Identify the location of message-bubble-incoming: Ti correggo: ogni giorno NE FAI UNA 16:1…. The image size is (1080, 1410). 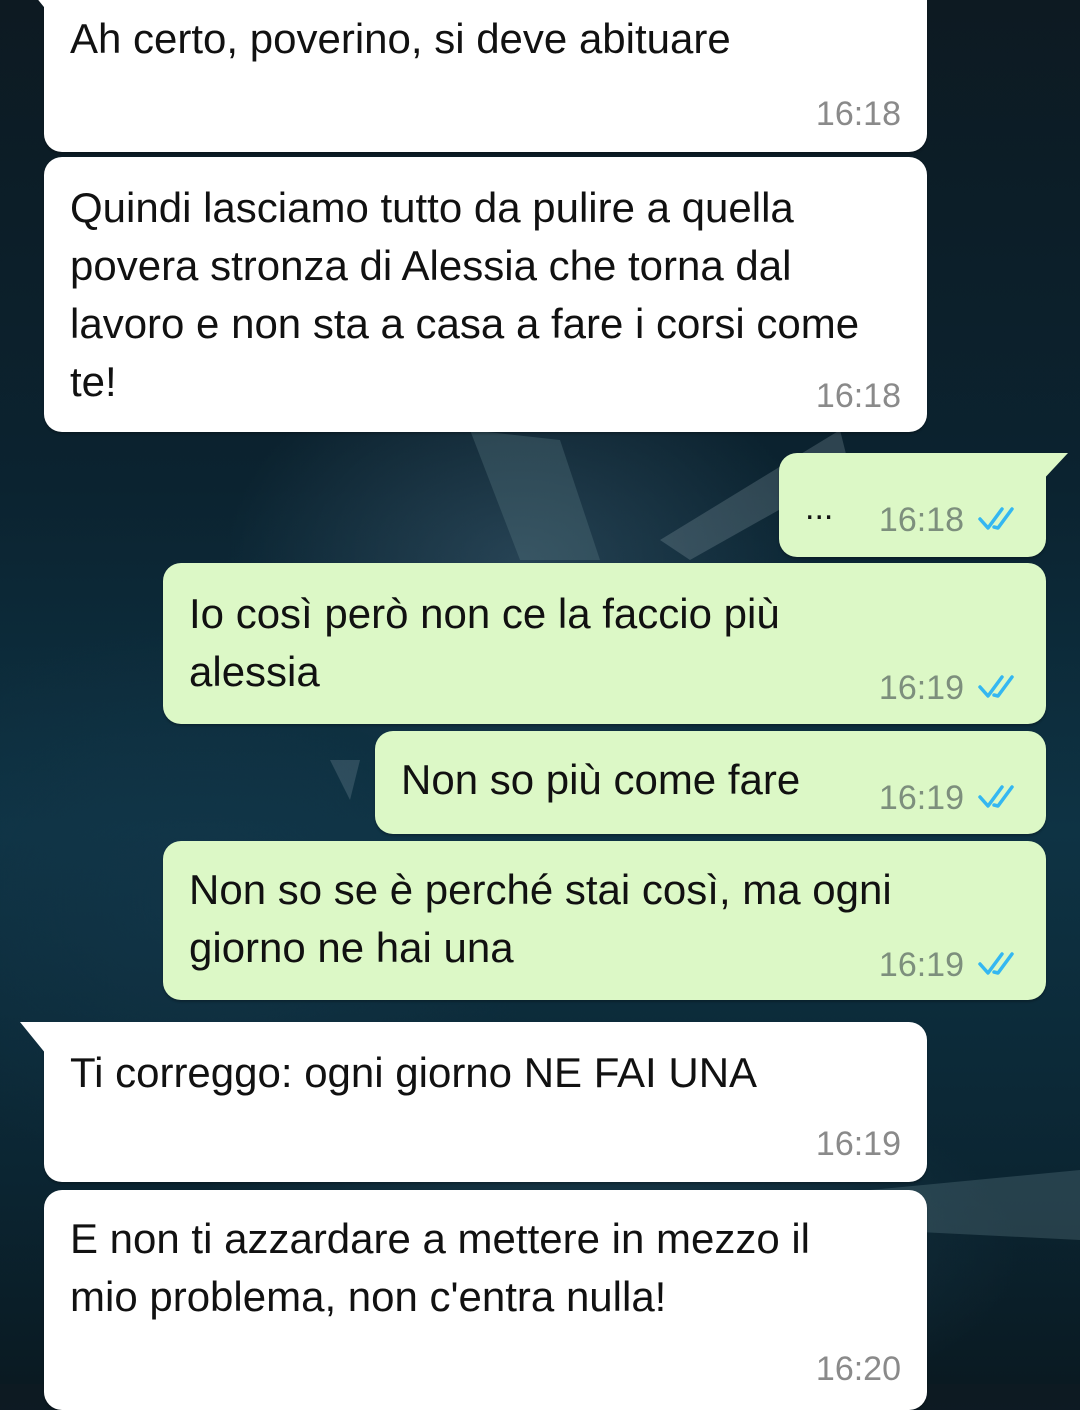
(485, 1102).